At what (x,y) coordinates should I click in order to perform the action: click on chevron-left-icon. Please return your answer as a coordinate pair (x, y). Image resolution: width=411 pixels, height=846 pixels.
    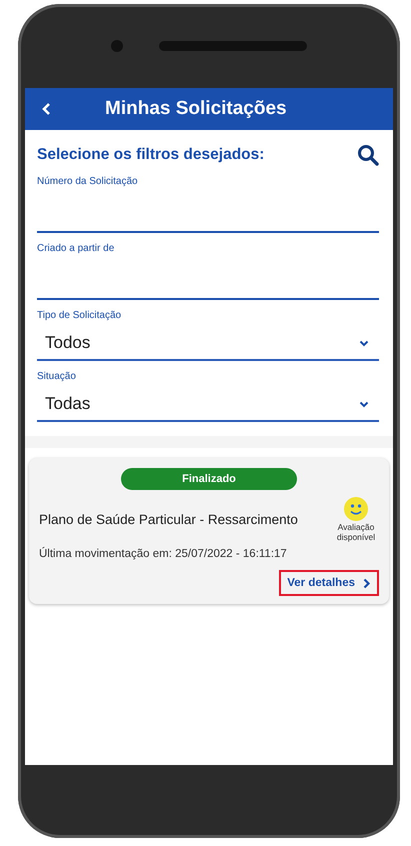
    Looking at the image, I should click on (46, 109).